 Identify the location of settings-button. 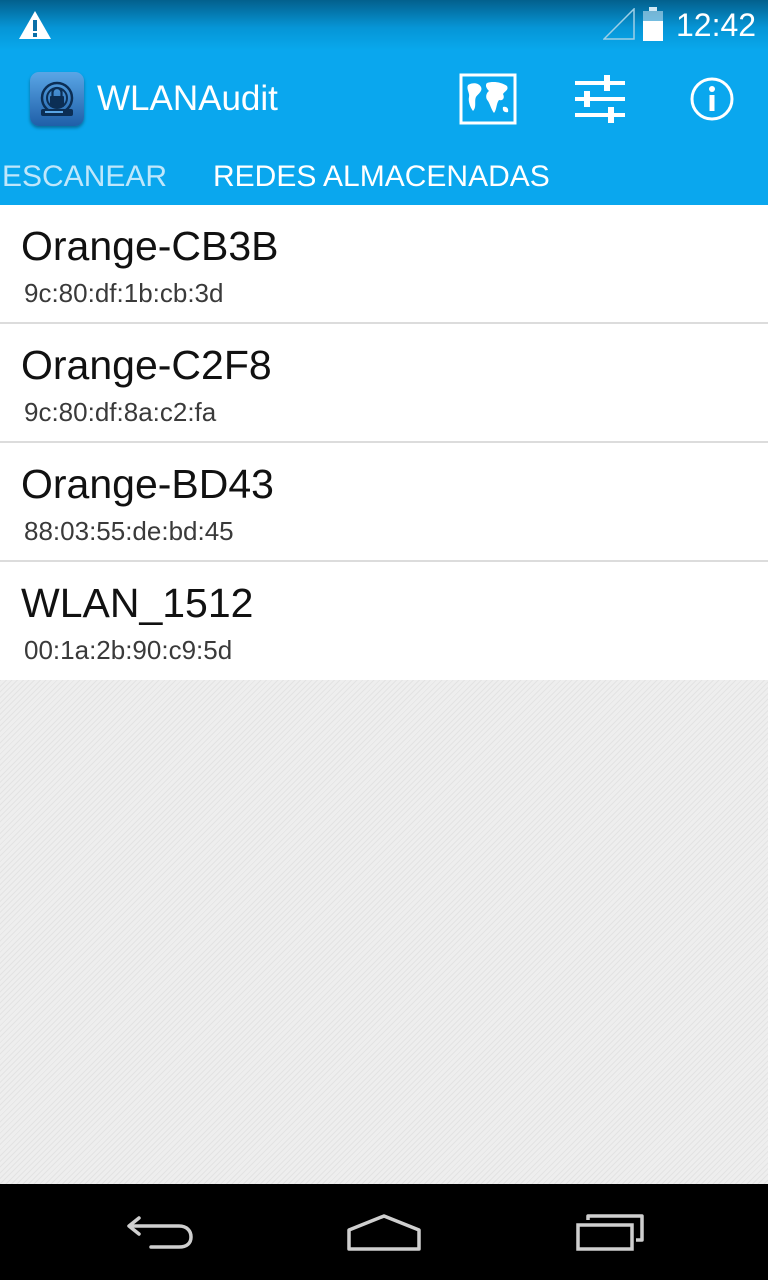
(600, 99).